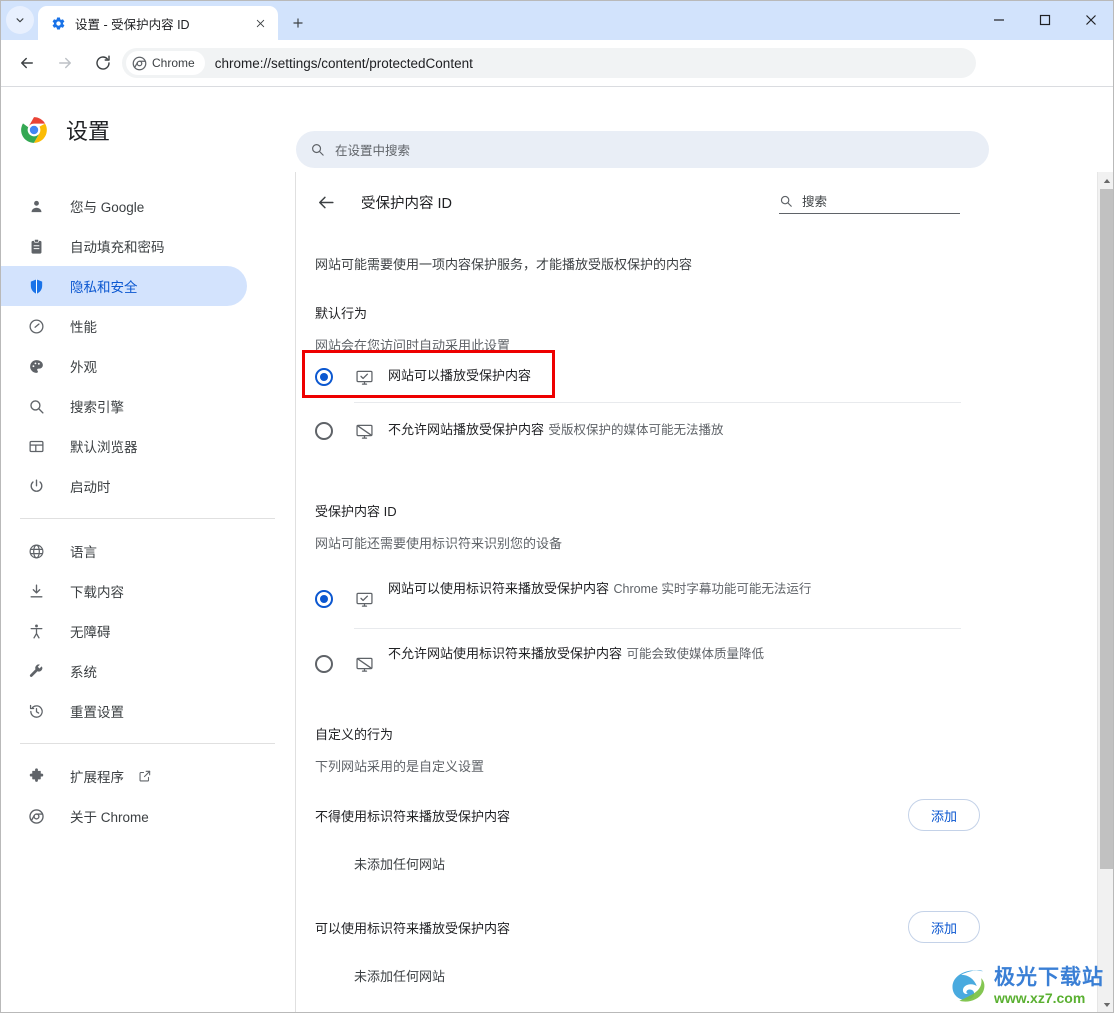 The image size is (1114, 1013). What do you see at coordinates (36, 326) in the screenshot?
I see `speedometer-icon` at bounding box center [36, 326].